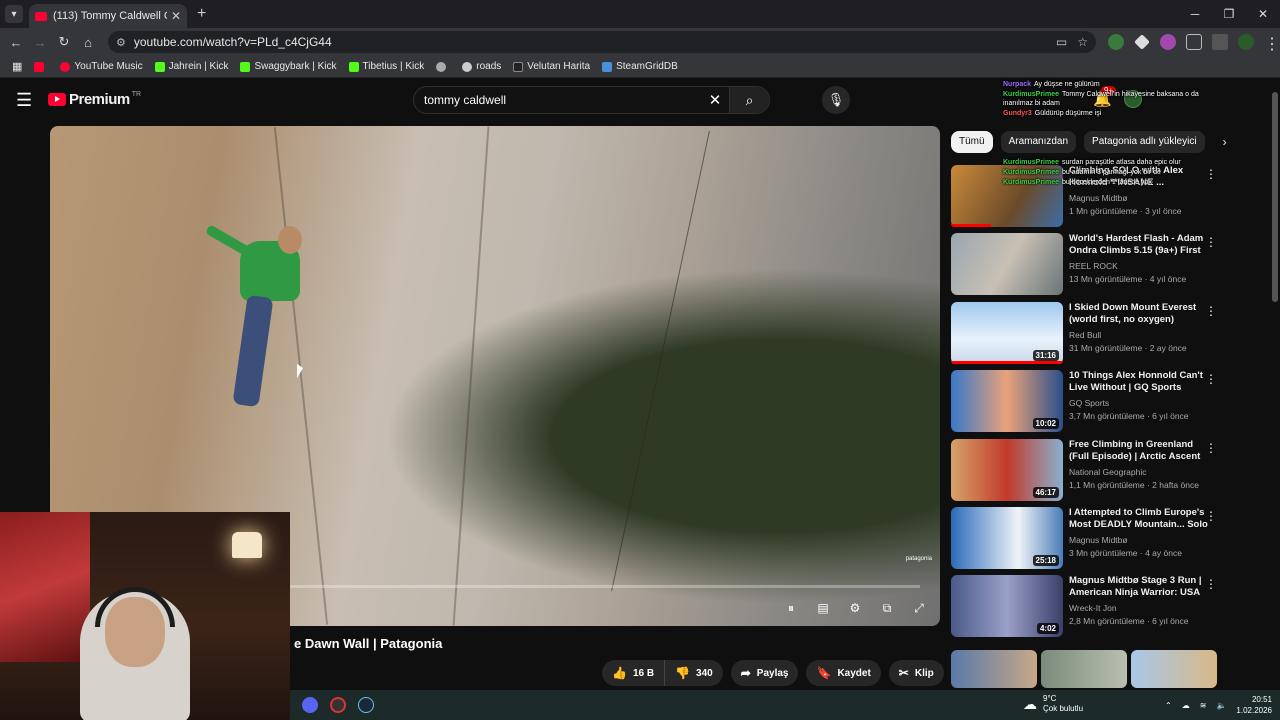 Image resolution: width=1280 pixels, height=720 pixels. What do you see at coordinates (14, 14) in the screenshot?
I see `tab-search-button: ▾` at bounding box center [14, 14].